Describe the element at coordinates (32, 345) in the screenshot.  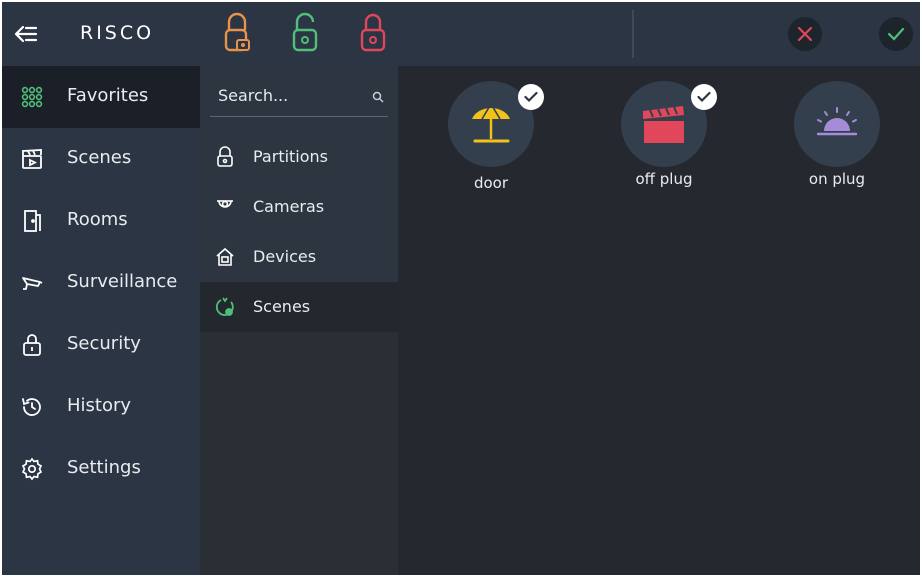
I see `padlock-icon` at that location.